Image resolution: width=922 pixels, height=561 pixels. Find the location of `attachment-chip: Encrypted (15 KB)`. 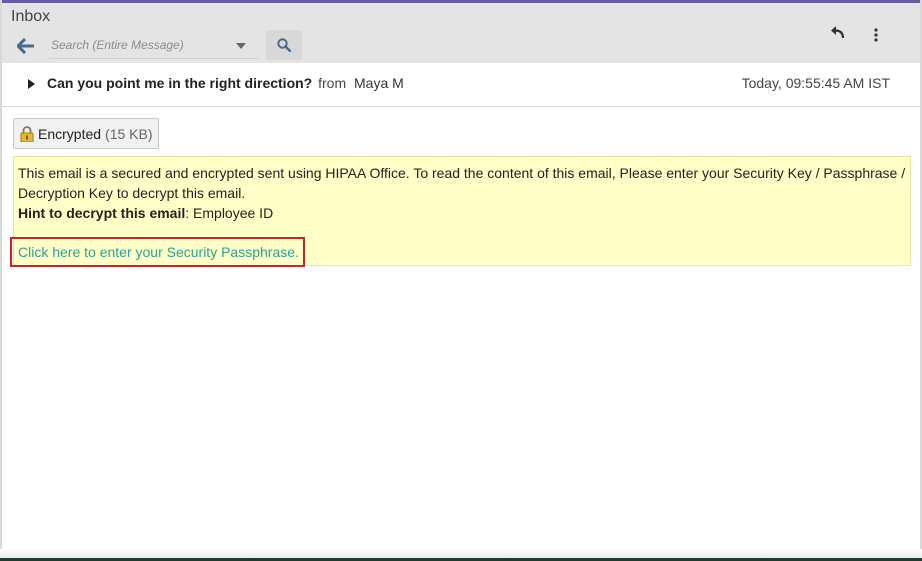

attachment-chip: Encrypted (15 KB) is located at coordinates (86, 133).